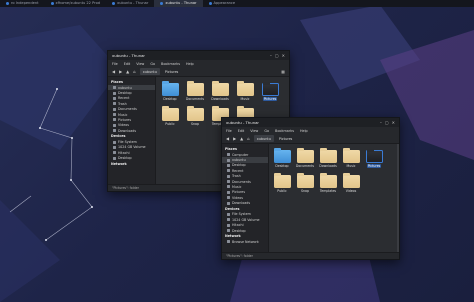  What do you see at coordinates (310, 139) in the screenshot?
I see `toolbar: ◀ ▶ ▲ ⌂ xubuntu Pictures` at bounding box center [310, 139].